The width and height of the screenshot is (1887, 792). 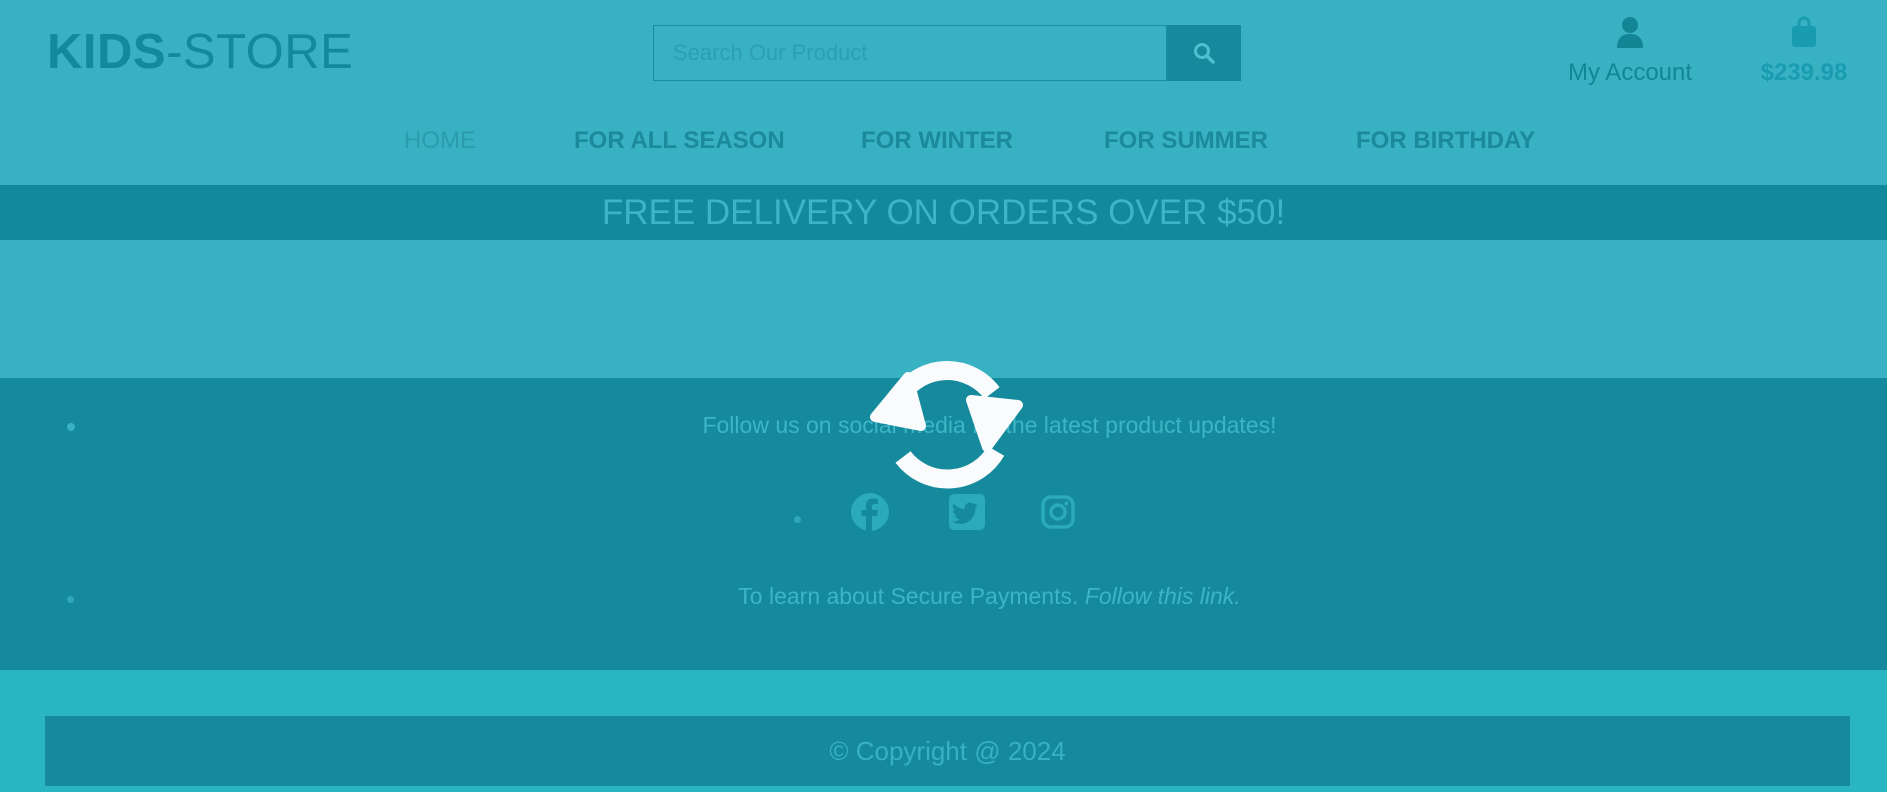 I want to click on cart-total: $239.98, so click(x=1804, y=72).